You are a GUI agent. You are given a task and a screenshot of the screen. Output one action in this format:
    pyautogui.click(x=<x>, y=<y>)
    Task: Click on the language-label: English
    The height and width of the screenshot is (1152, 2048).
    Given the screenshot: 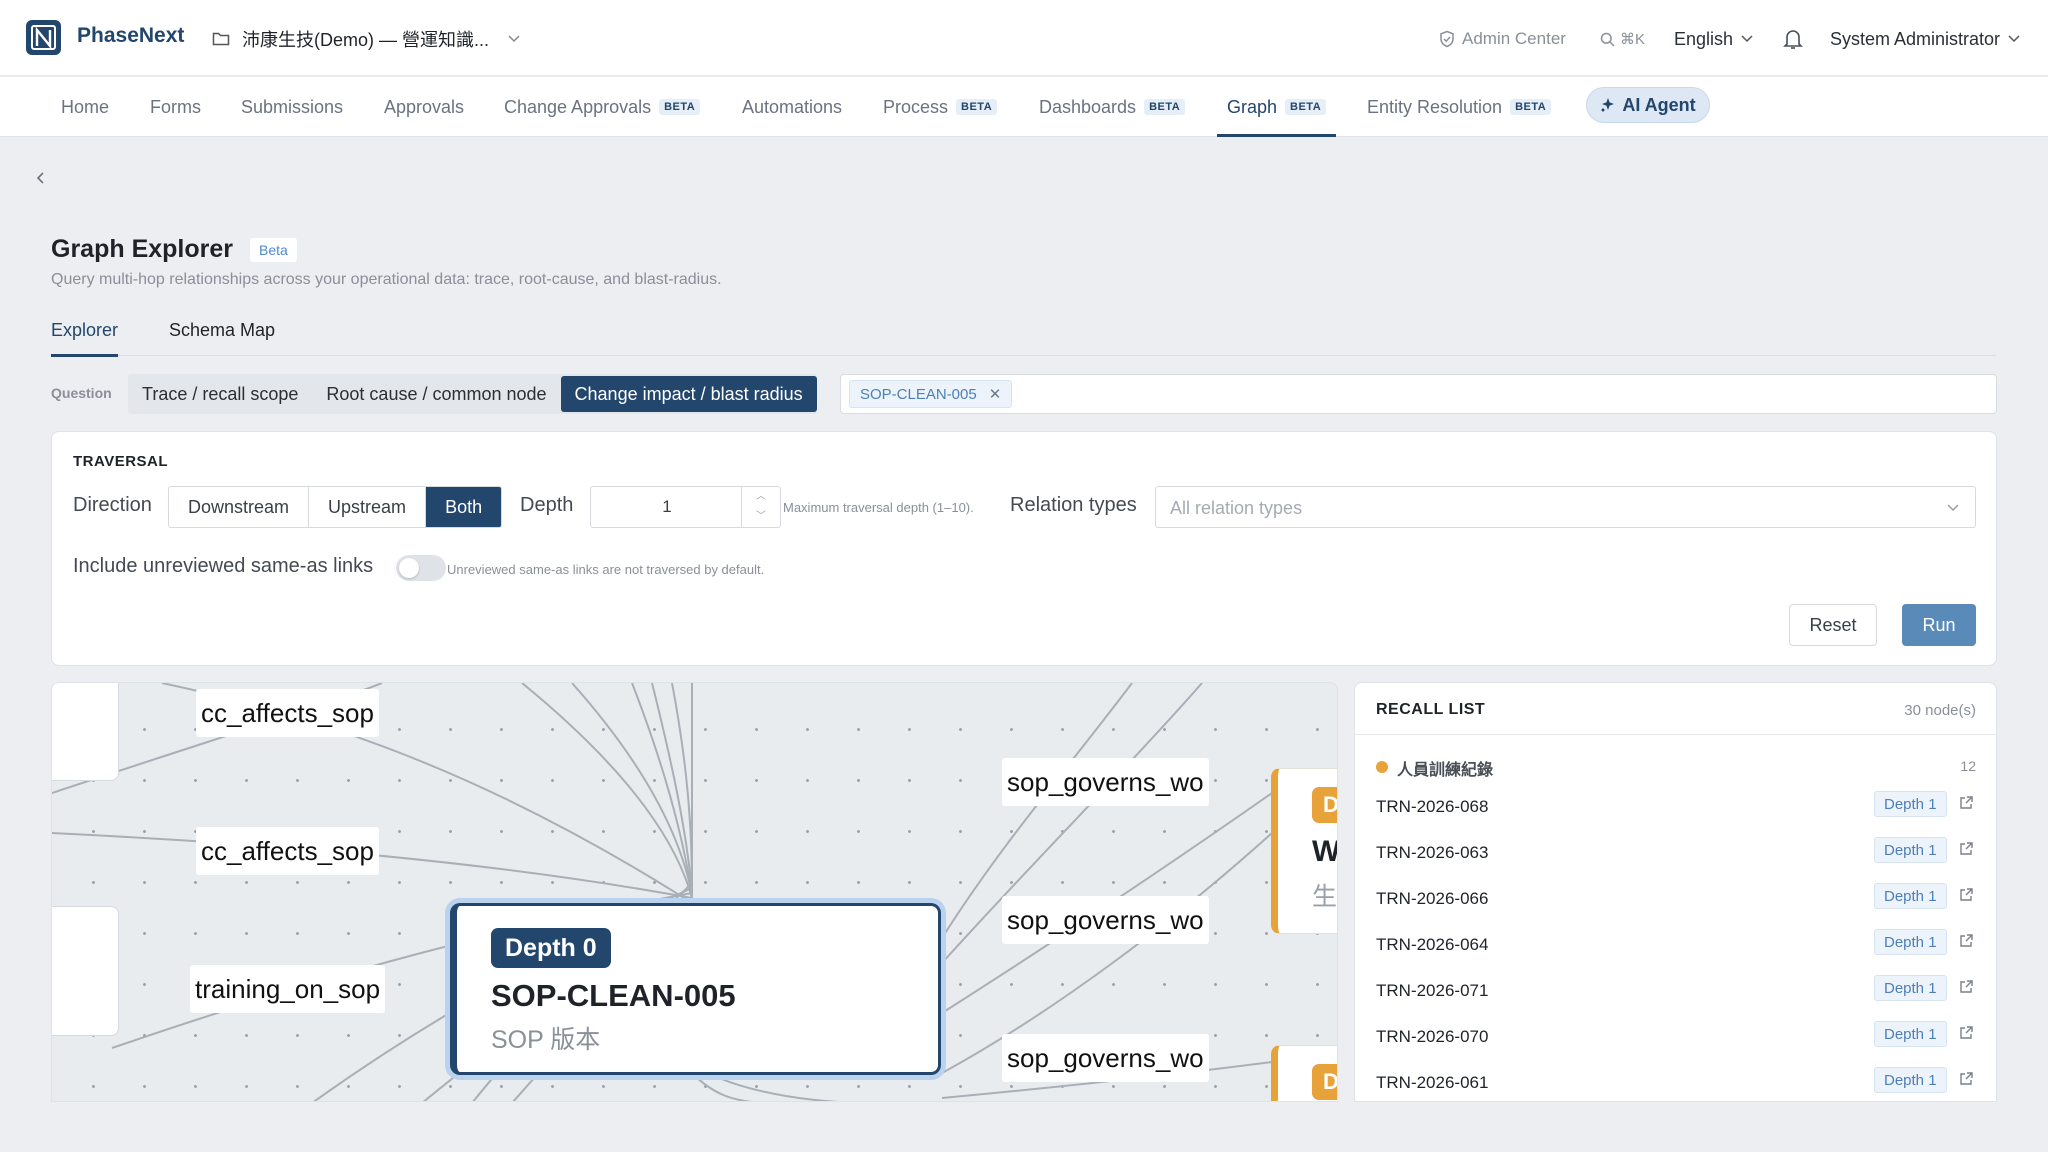 What is the action you would take?
    pyautogui.click(x=1704, y=38)
    